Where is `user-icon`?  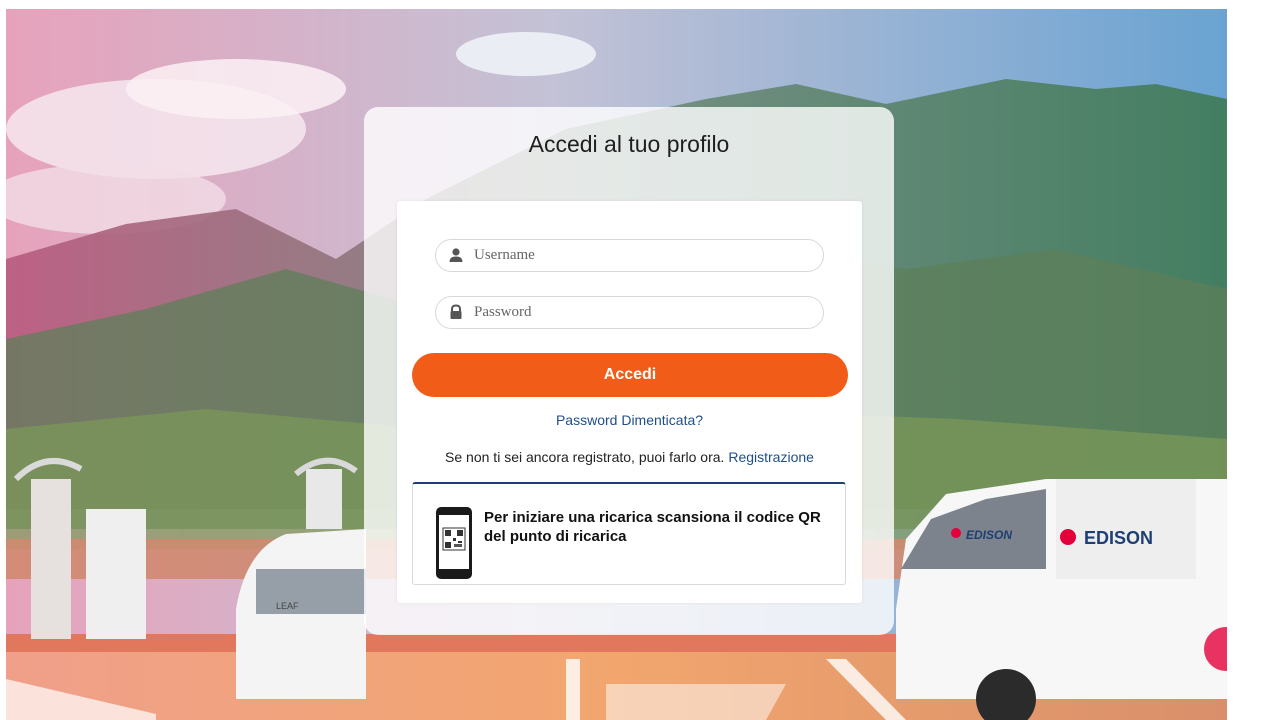 user-icon is located at coordinates (456, 255).